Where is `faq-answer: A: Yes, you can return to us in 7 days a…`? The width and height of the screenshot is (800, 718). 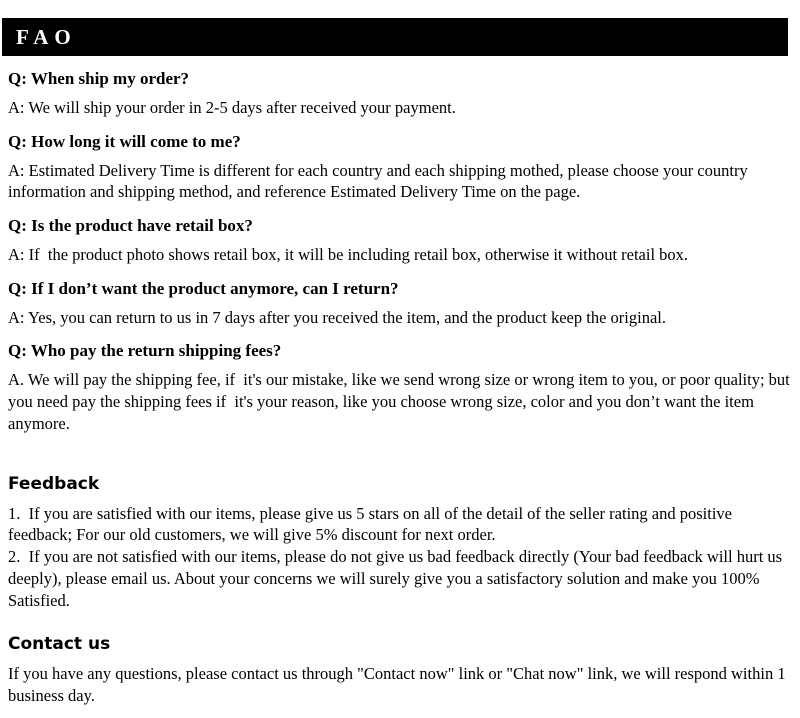
faq-answer: A: Yes, you can return to us in 7 days a… is located at coordinates (337, 317).